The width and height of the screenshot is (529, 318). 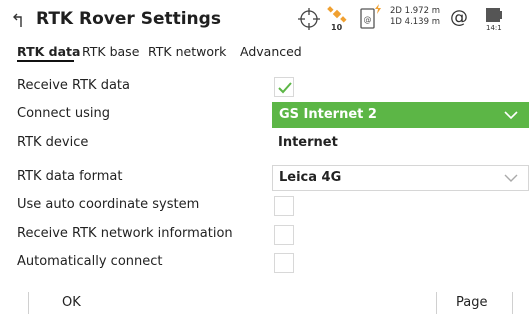 I want to click on battery-label: 14:1, so click(x=494, y=28).